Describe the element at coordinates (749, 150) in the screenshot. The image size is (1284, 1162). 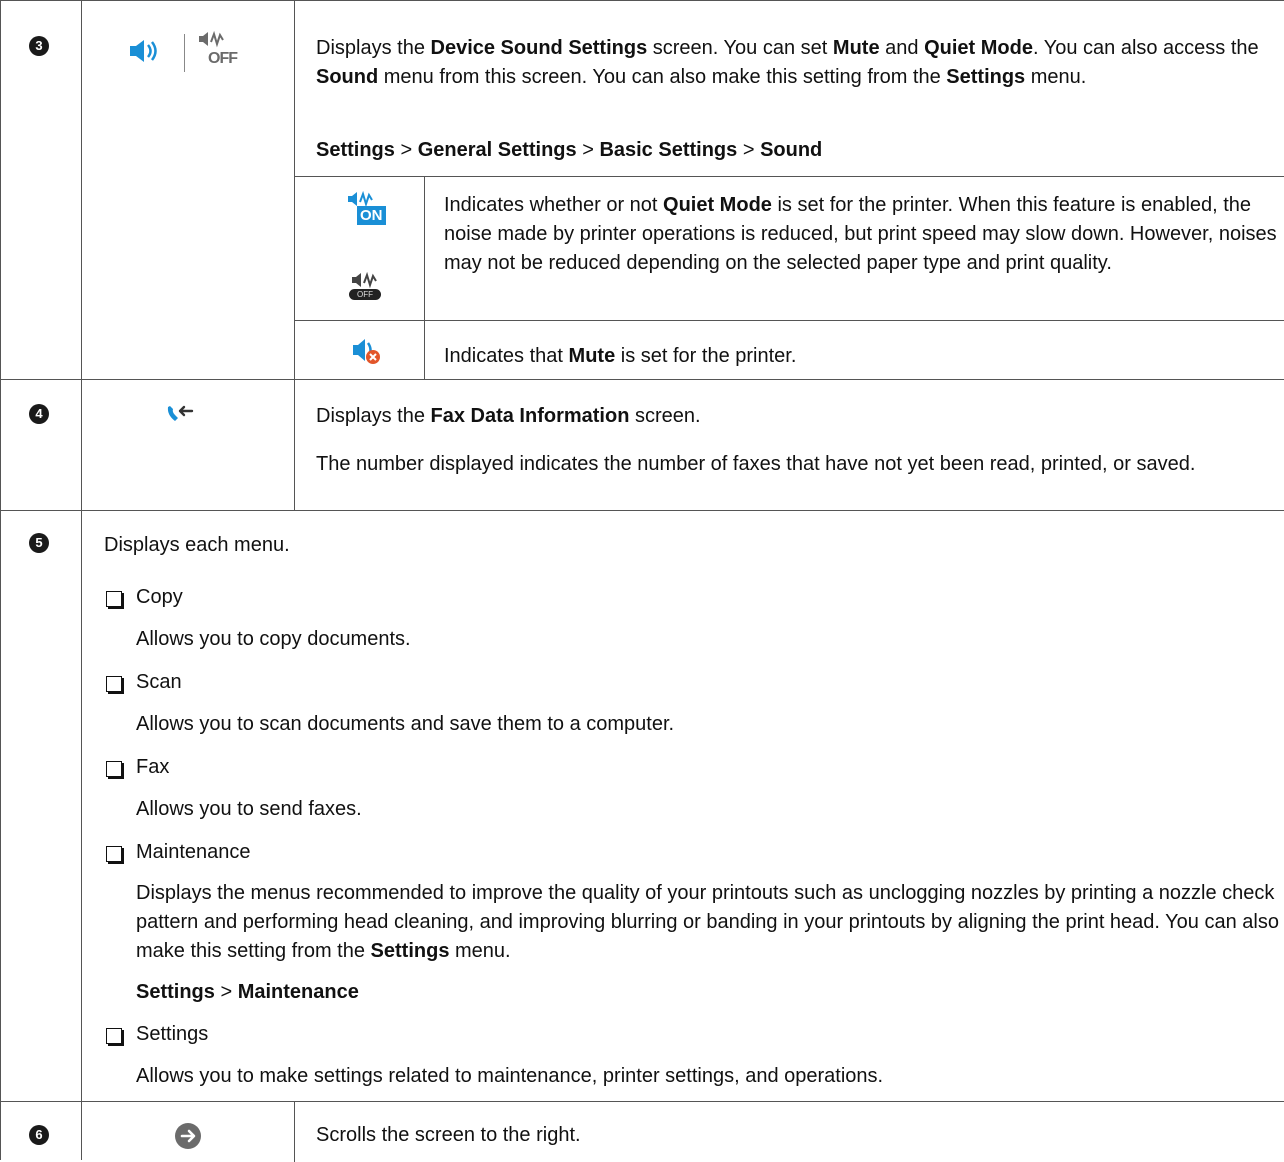
I see `path-sep-3: >` at that location.